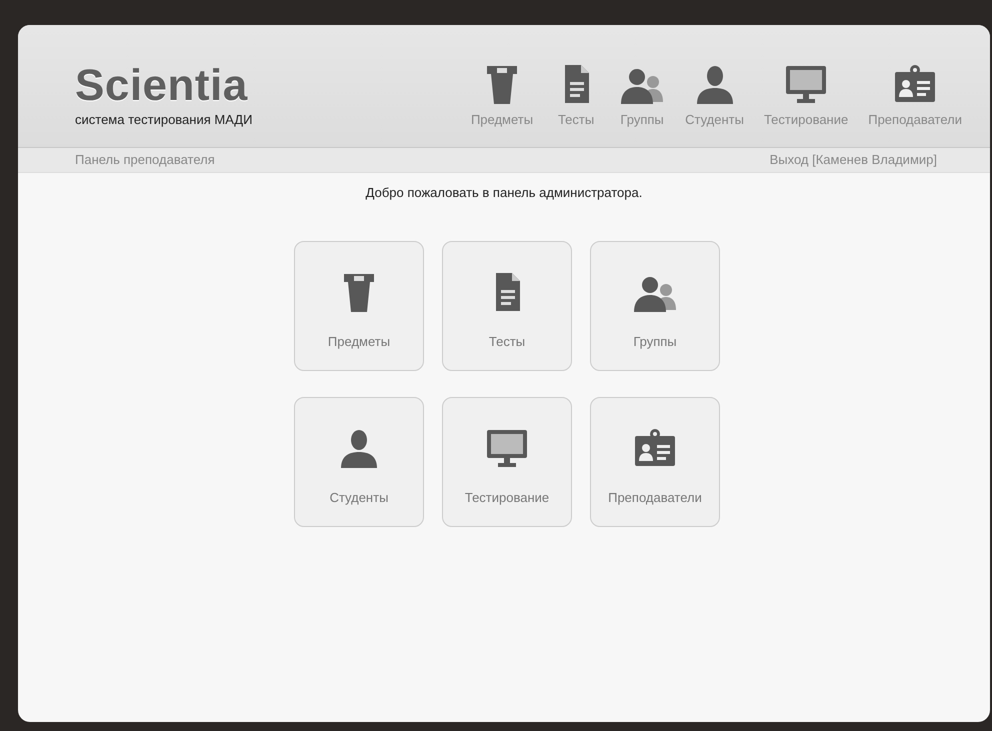  I want to click on panel-title: Панель преподавателя, so click(145, 160).